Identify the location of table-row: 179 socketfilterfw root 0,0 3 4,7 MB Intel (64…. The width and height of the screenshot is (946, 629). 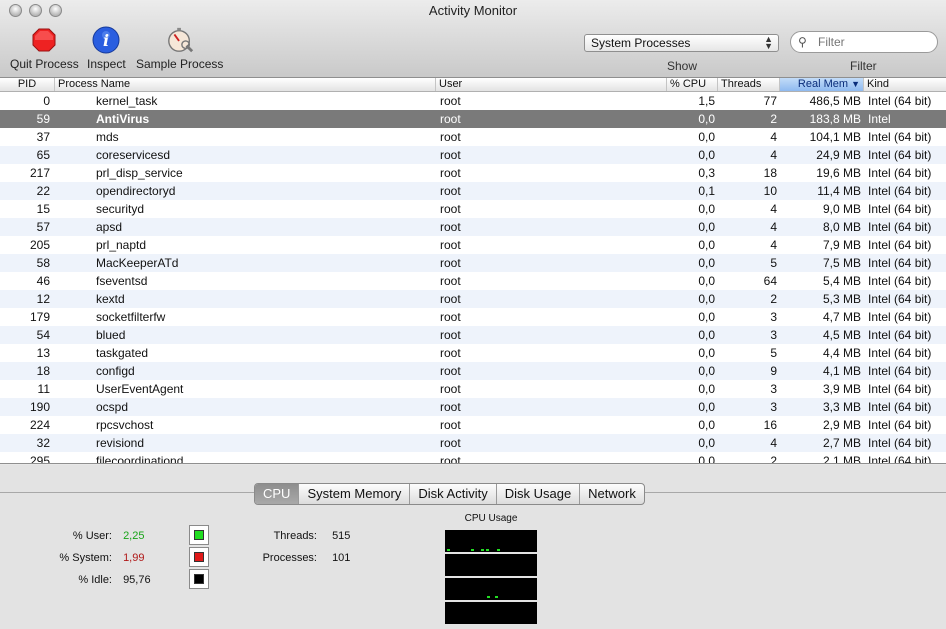
(473, 317).